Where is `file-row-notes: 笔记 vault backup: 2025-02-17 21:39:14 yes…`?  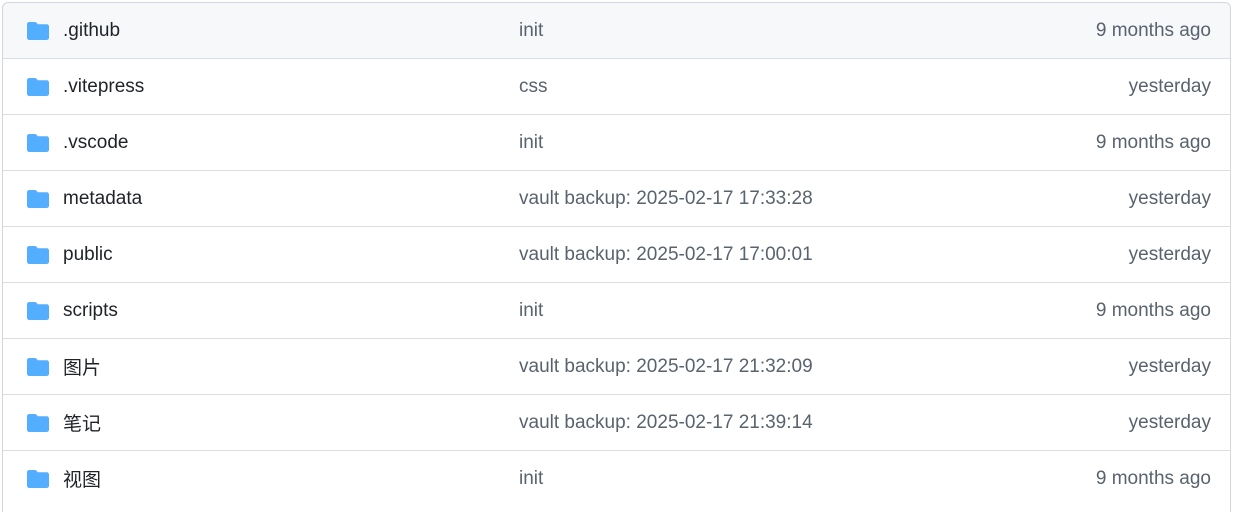 file-row-notes: 笔记 vault backup: 2025-02-17 21:39:14 yes… is located at coordinates (616, 422).